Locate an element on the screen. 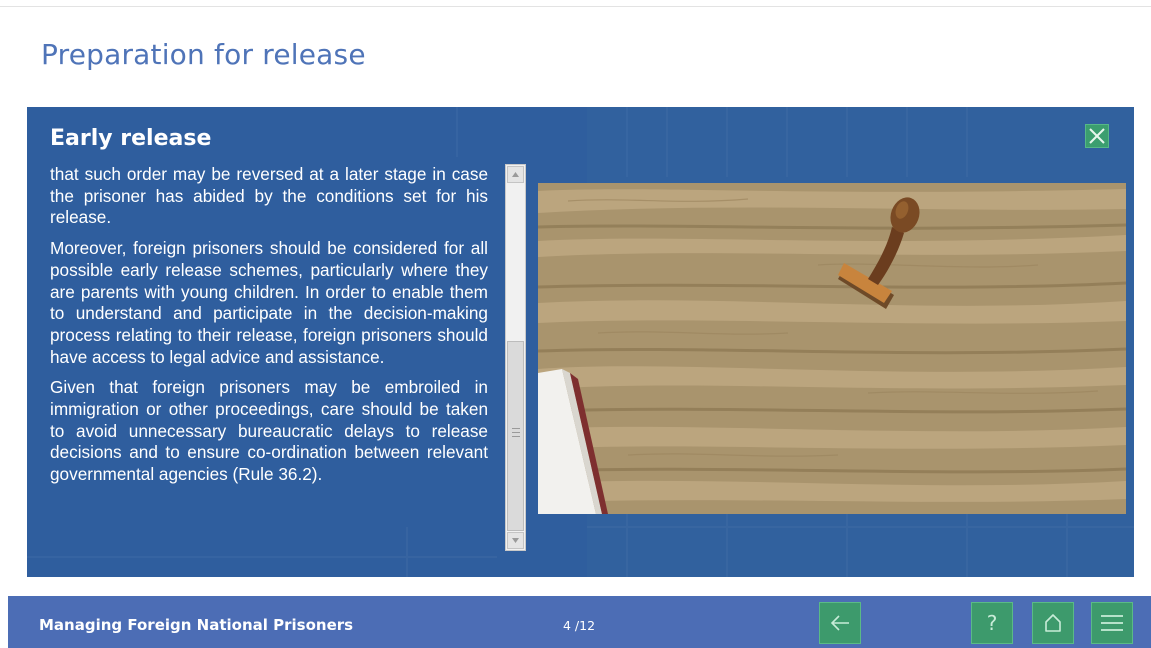 The width and height of the screenshot is (1151, 648). triangle-up-icon is located at coordinates (515, 174).